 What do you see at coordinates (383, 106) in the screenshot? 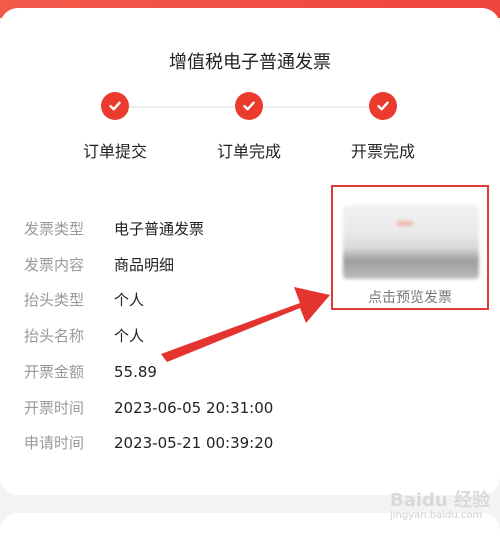
I see `step-3-check-icon` at bounding box center [383, 106].